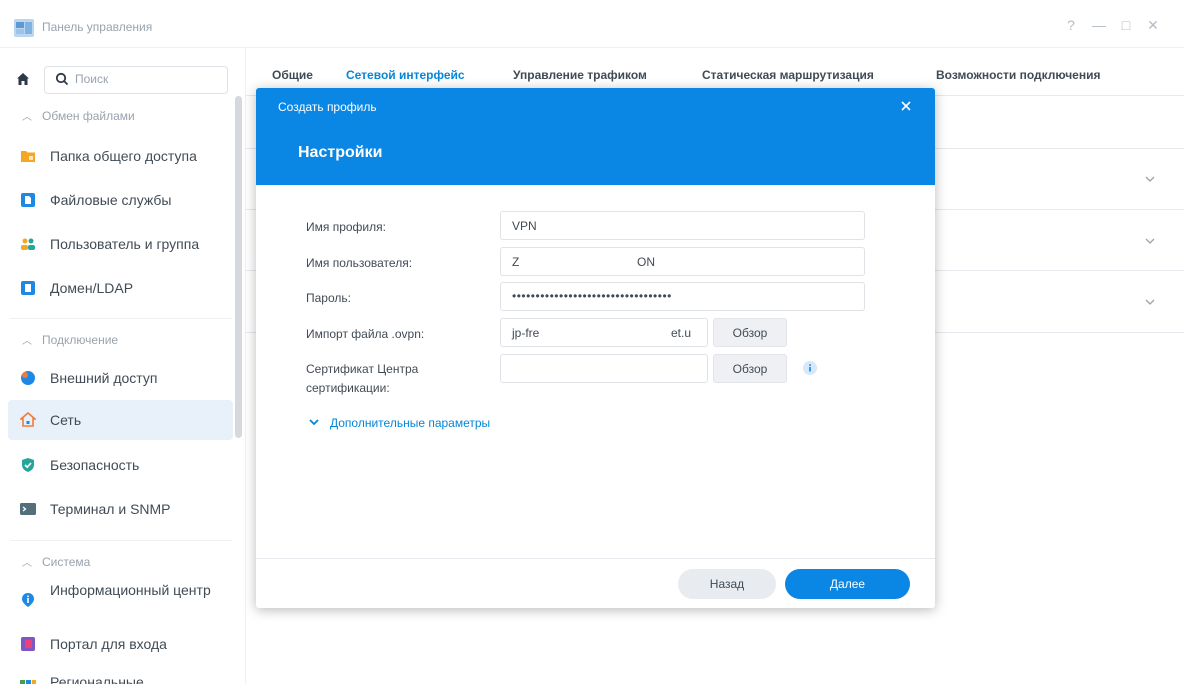 The height and width of the screenshot is (684, 1184). What do you see at coordinates (28, 600) in the screenshot?
I see `info-center-icon` at bounding box center [28, 600].